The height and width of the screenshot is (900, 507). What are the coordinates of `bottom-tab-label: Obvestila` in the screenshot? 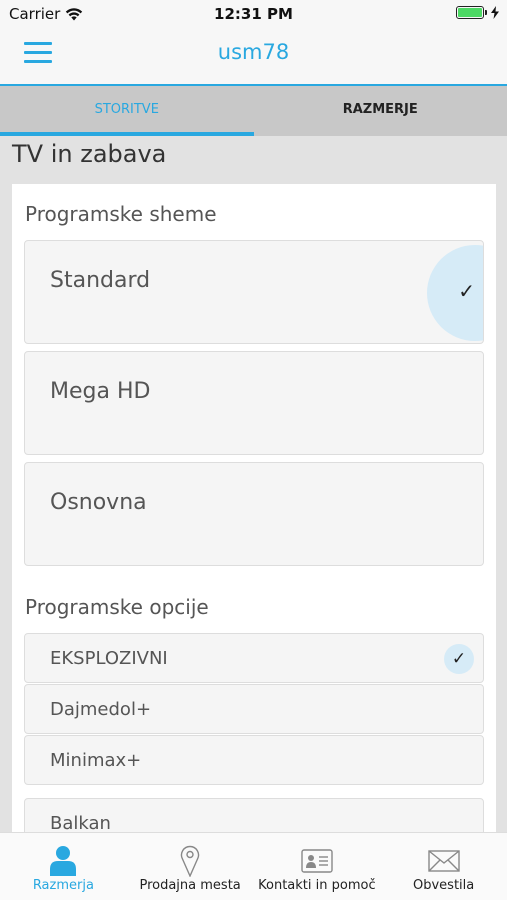 It's located at (444, 885).